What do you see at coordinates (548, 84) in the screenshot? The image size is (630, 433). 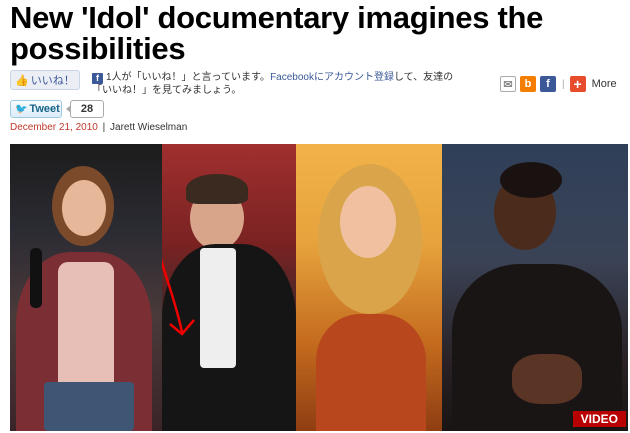 I see `facebook-icon: f` at bounding box center [548, 84].